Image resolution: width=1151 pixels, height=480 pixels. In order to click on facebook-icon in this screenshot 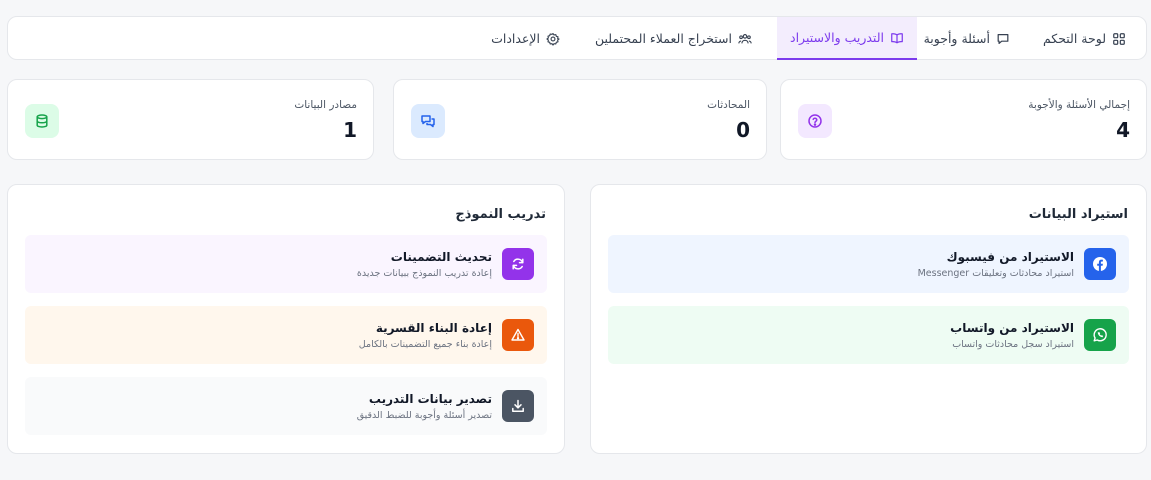, I will do `click(1100, 264)`.